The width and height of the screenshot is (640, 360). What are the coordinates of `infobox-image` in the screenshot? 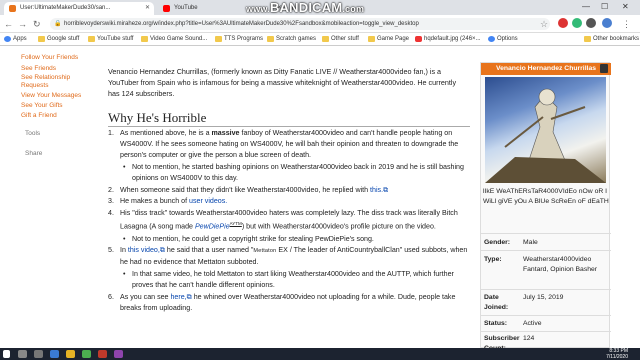 It's located at (545, 130).